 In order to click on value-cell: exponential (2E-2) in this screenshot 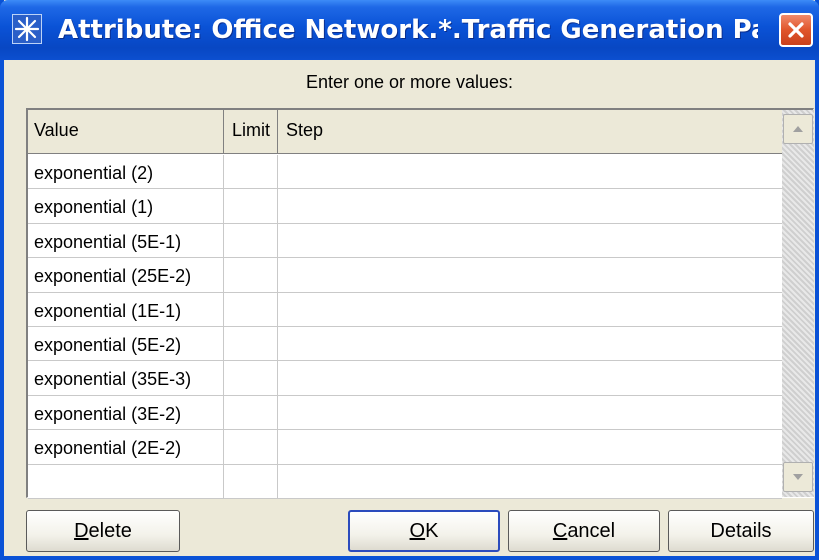, I will do `click(126, 447)`.